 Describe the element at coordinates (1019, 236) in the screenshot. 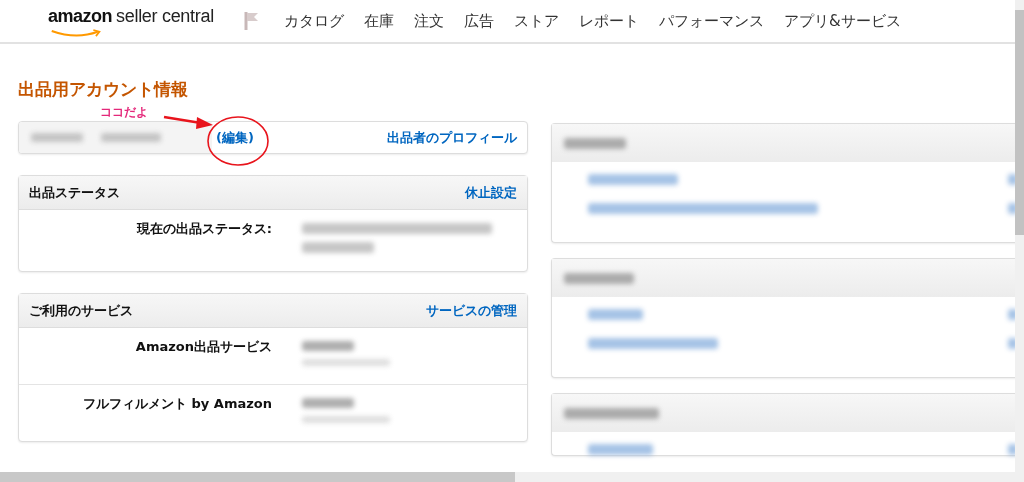

I see `vertical-scrollbar` at that location.